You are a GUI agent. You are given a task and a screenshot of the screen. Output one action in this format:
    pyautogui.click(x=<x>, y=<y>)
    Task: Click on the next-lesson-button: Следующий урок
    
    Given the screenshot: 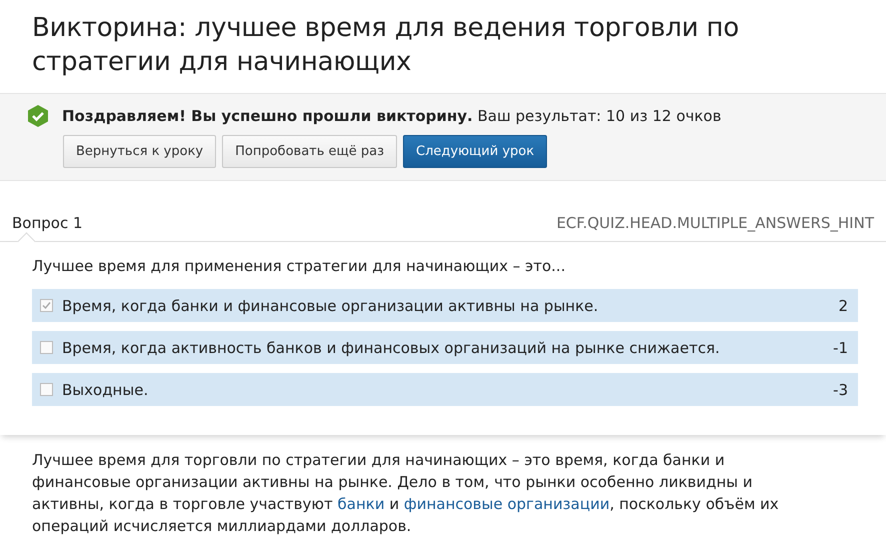 What is the action you would take?
    pyautogui.click(x=475, y=151)
    